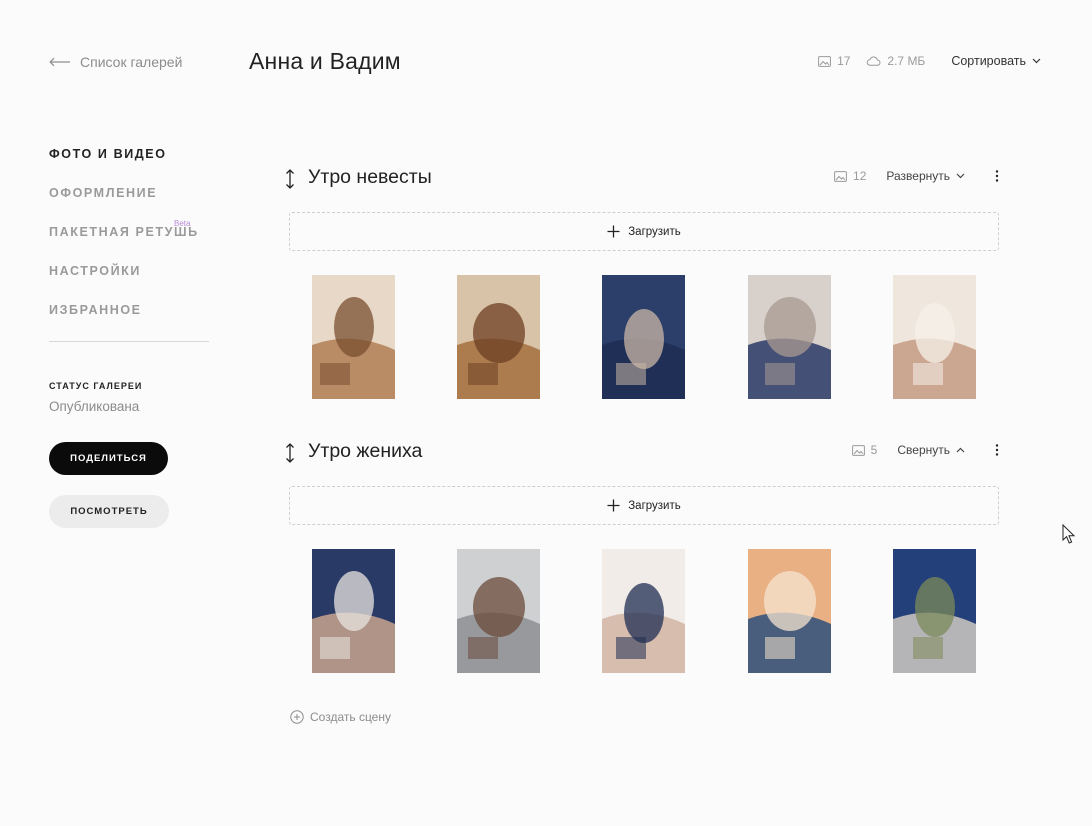 This screenshot has width=1092, height=826. I want to click on sidebar-item-favorites: ИЗБРАННОЕ, so click(129, 320).